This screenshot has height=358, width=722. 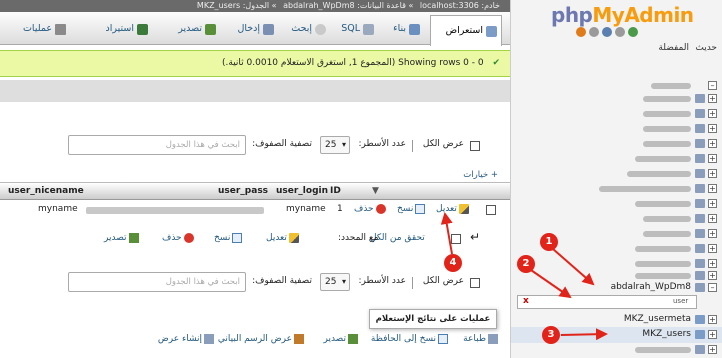 What do you see at coordinates (293, 238) in the screenshot?
I see `pencil-icon` at bounding box center [293, 238].